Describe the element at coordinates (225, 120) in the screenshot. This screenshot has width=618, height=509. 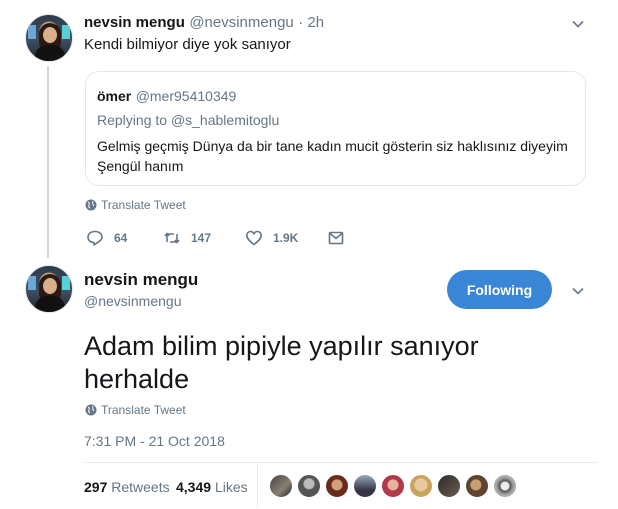
I see `replying-to-handle: @s_hablemitoglu` at that location.